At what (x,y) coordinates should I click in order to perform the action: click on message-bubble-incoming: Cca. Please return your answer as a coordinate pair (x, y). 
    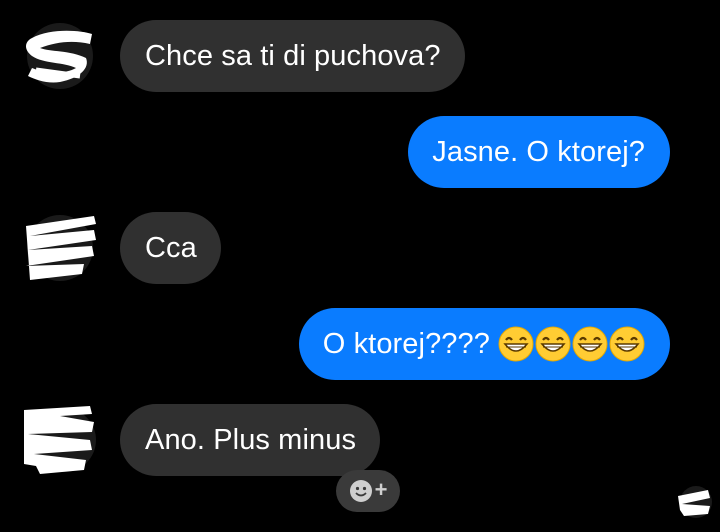
    Looking at the image, I should click on (170, 248).